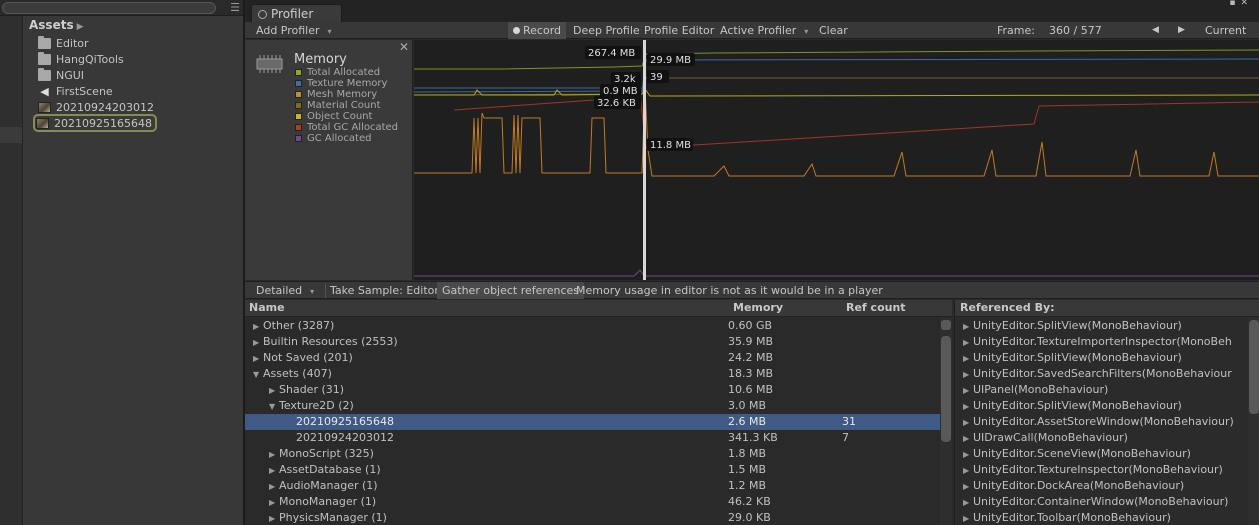 The image size is (1259, 525). Describe the element at coordinates (299, 325) in the screenshot. I see `row-name: Other (3287)` at that location.